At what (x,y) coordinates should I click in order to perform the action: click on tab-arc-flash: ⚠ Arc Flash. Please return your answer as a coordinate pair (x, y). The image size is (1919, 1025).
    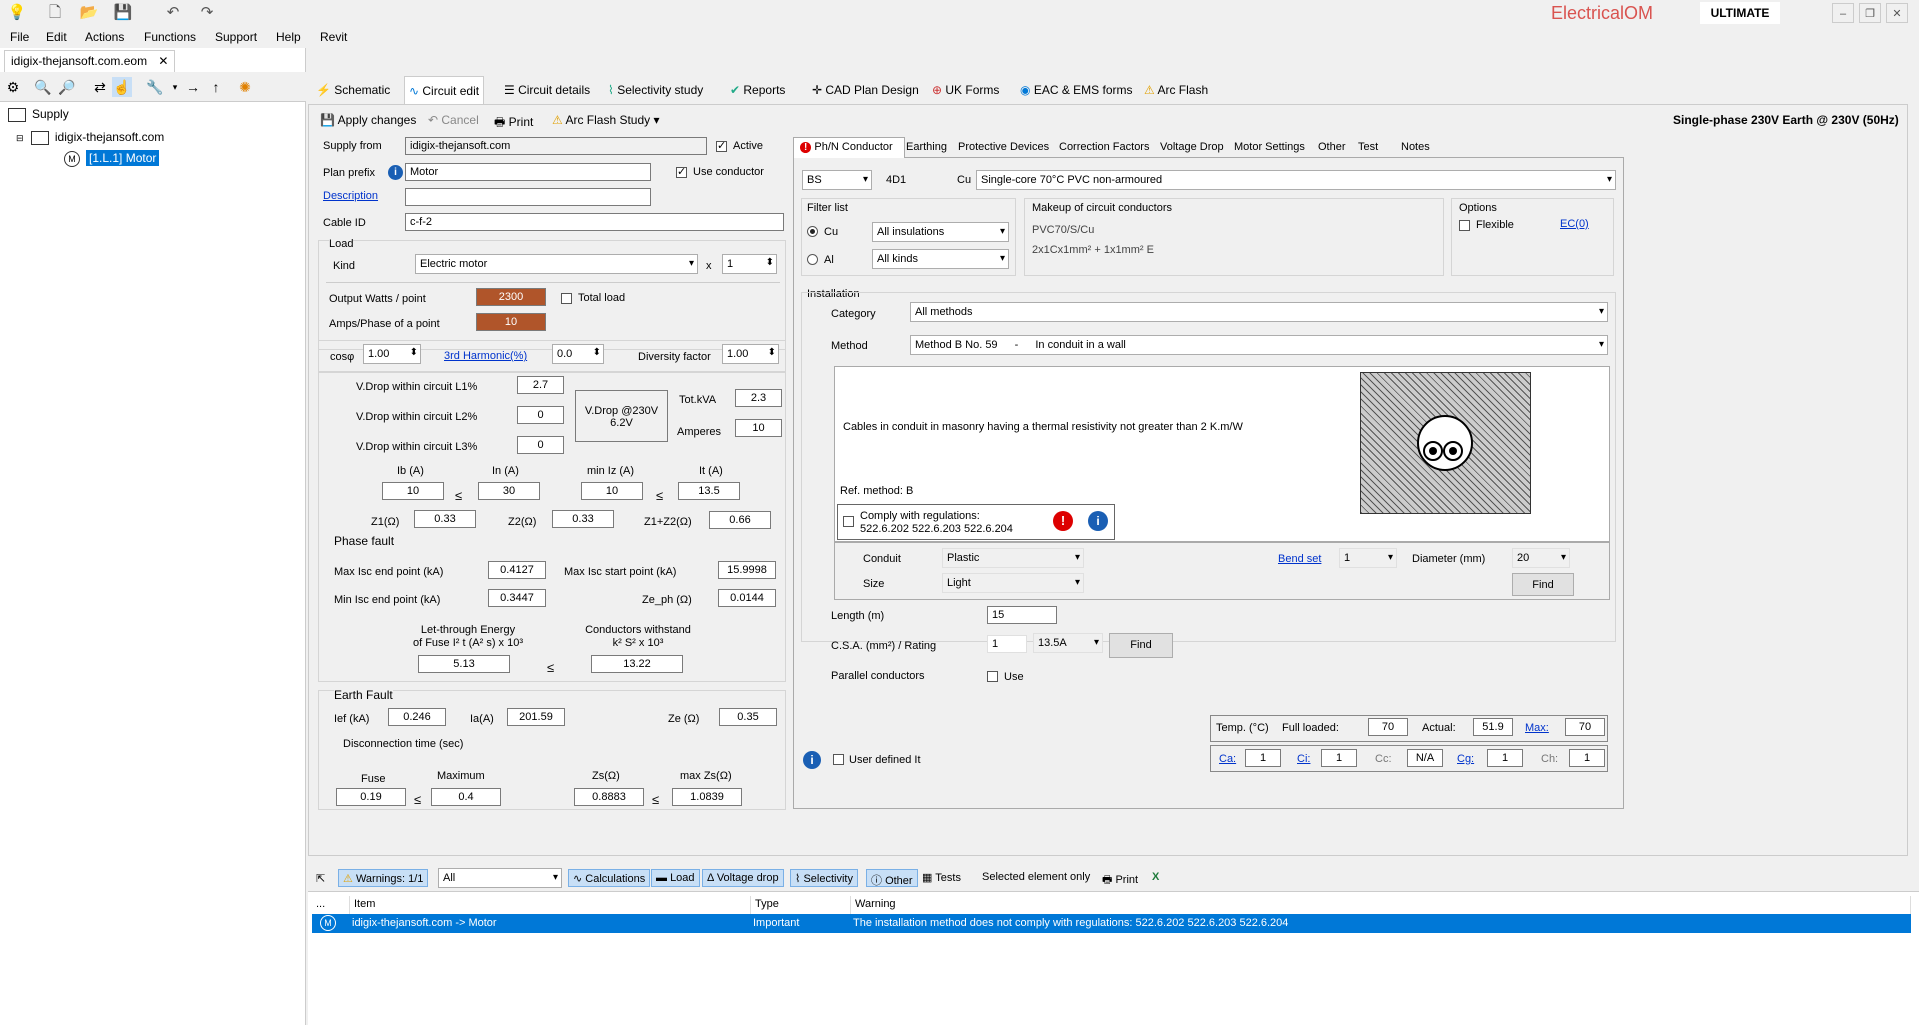
    Looking at the image, I should click on (1176, 90).